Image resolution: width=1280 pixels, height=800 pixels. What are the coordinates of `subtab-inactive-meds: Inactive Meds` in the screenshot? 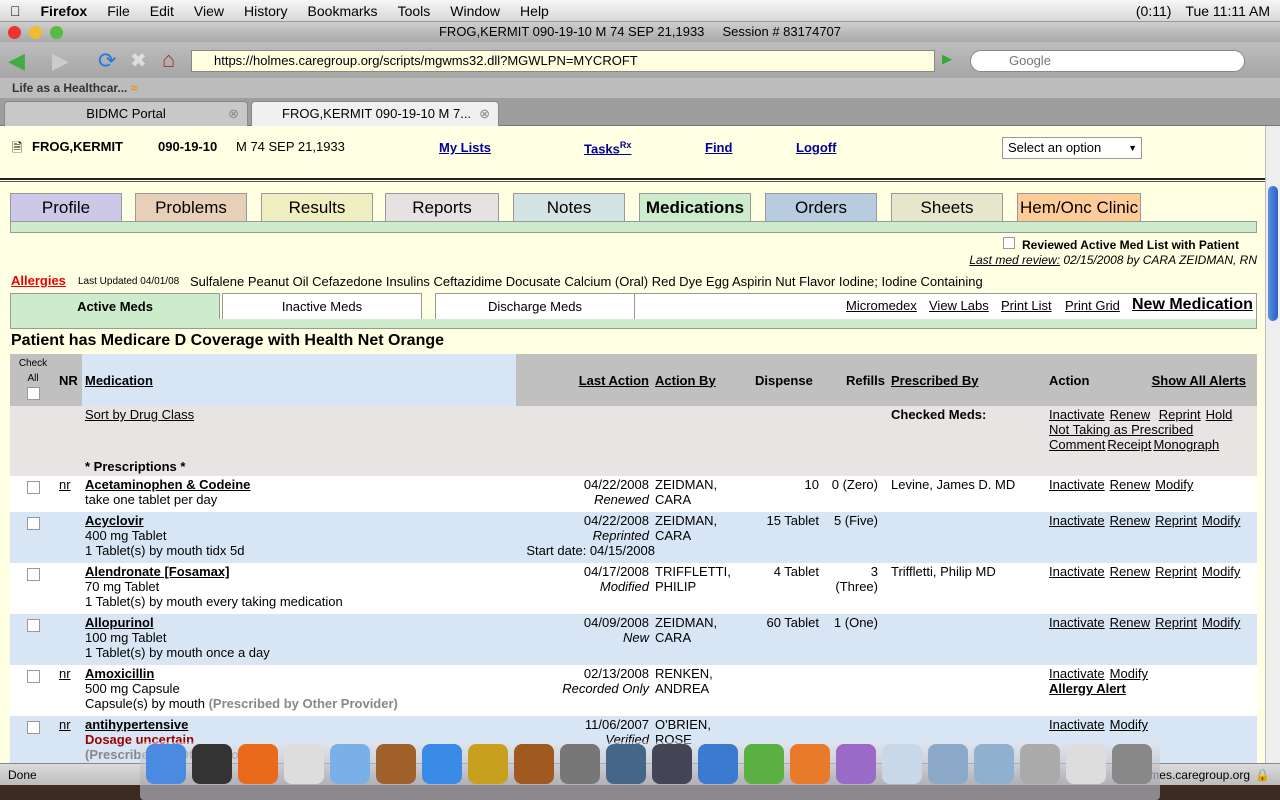 It's located at (322, 306).